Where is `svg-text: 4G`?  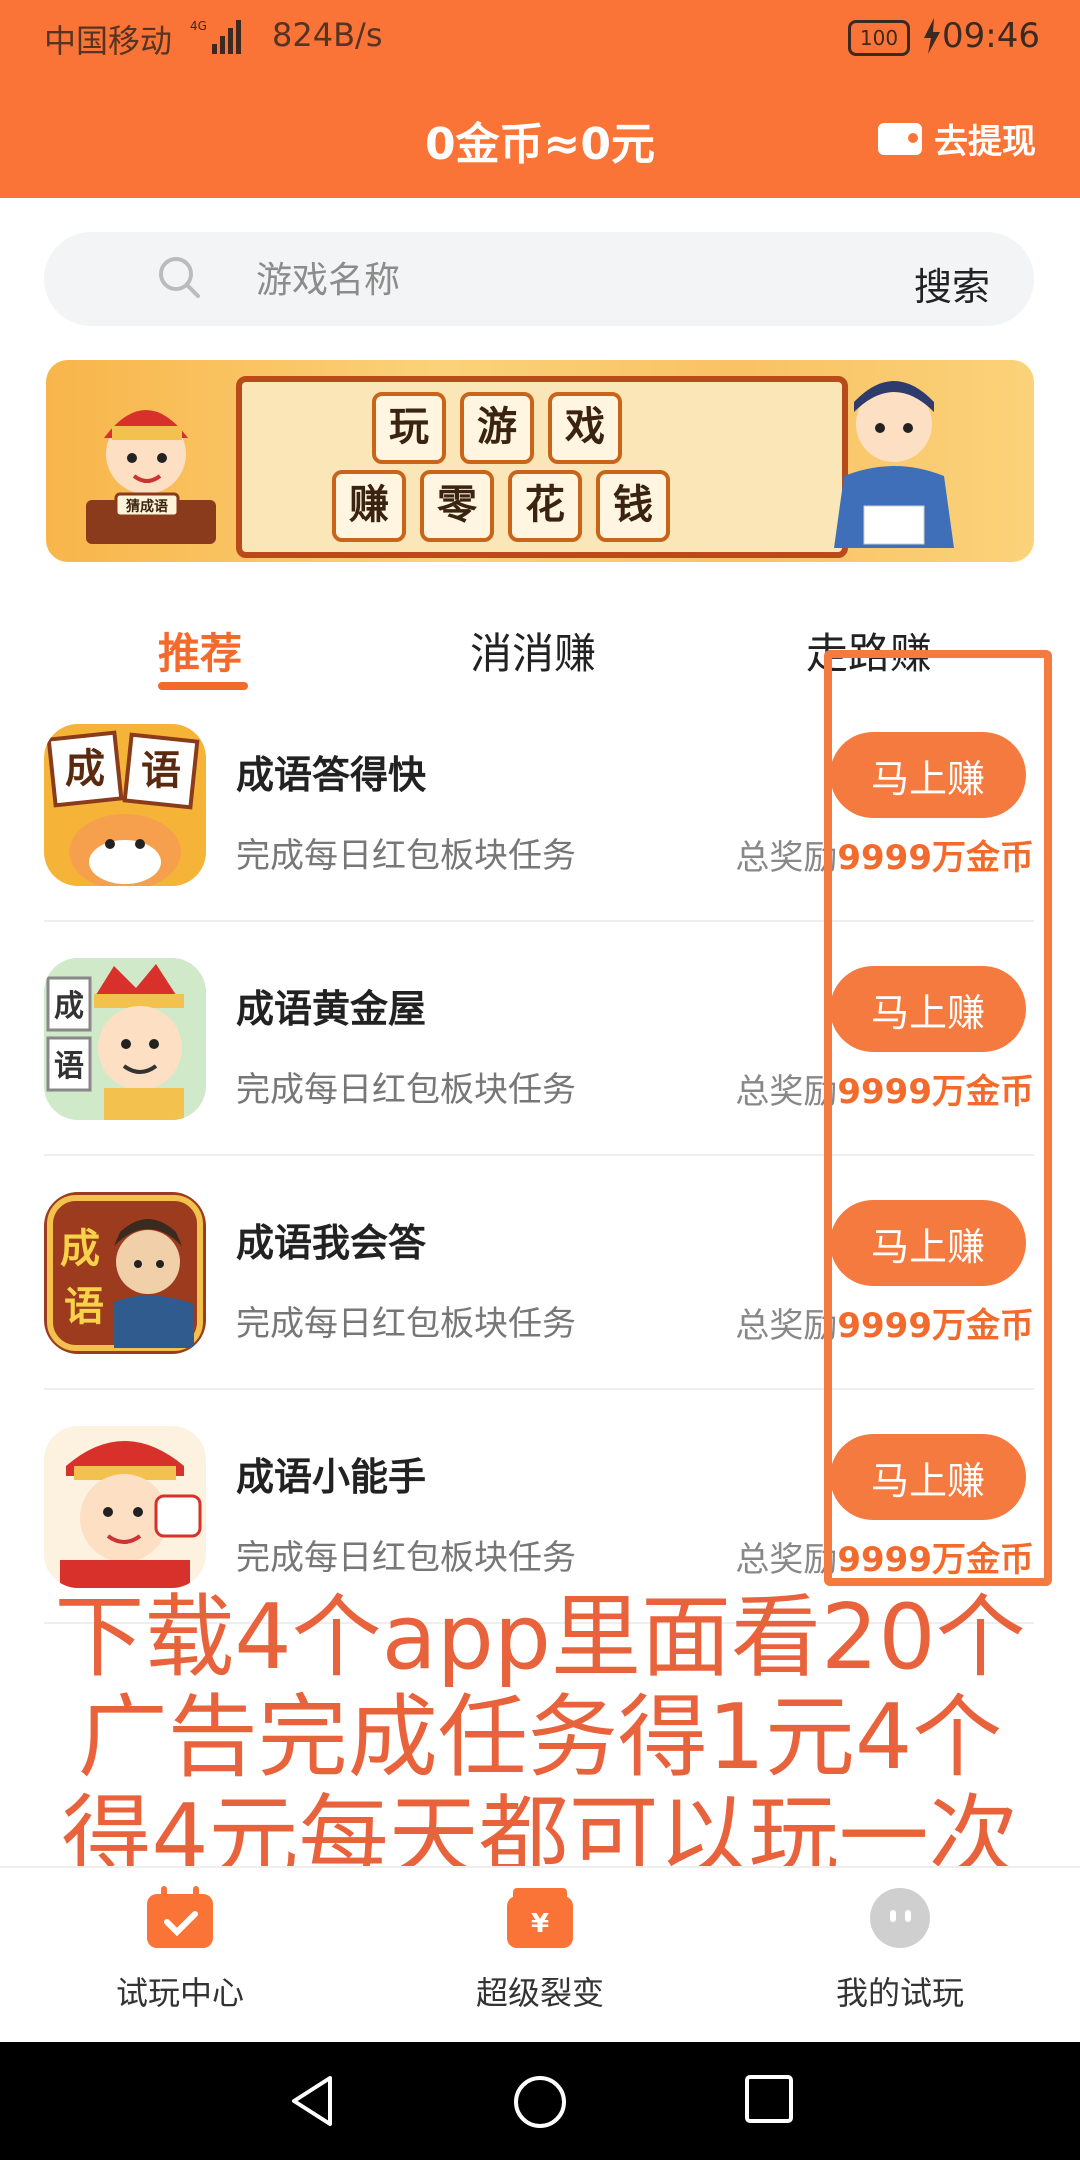
svg-text: 4G is located at coordinates (198, 26).